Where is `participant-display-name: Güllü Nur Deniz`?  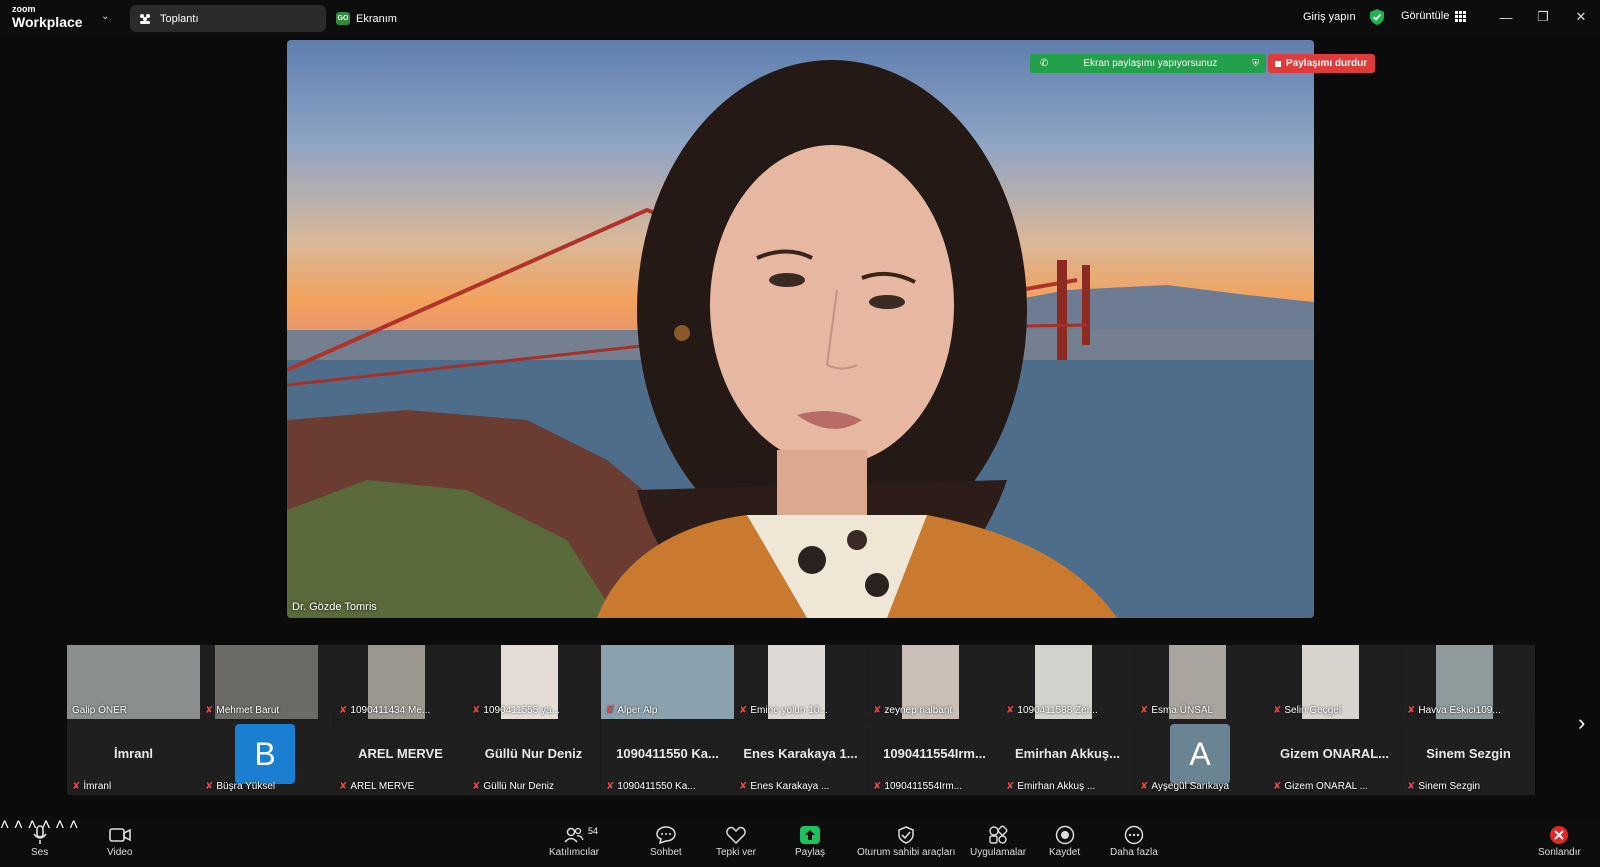
participant-display-name: Güllü Nur Deniz is located at coordinates (533, 753).